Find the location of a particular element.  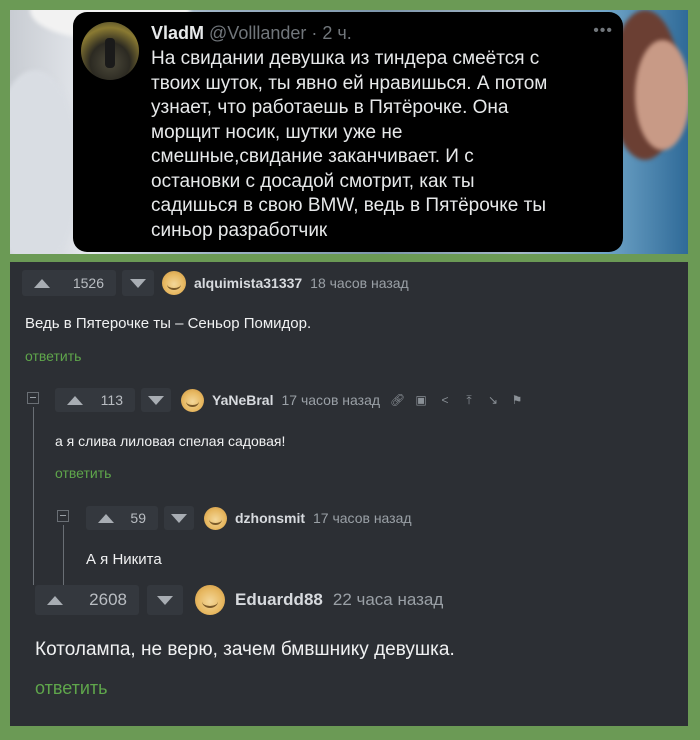

comment-text: А я Никита is located at coordinates (124, 559).